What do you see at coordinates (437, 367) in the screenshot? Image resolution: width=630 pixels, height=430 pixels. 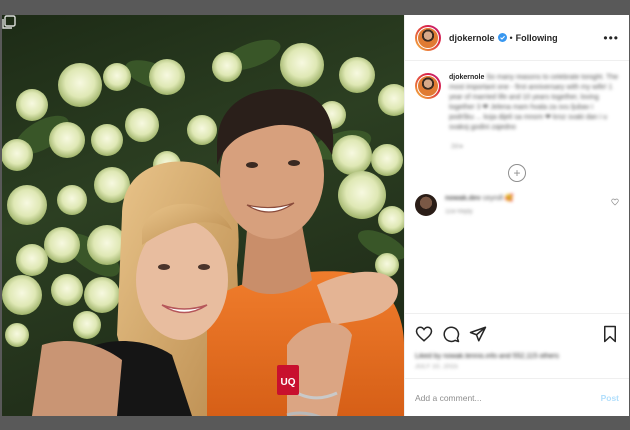 I see `post-date: JULY 10, 2015` at bounding box center [437, 367].